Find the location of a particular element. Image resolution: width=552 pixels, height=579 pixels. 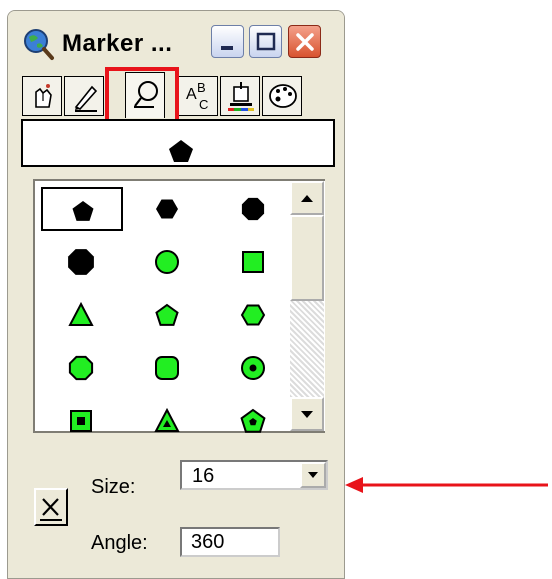

maximize-icon is located at coordinates (266, 41).